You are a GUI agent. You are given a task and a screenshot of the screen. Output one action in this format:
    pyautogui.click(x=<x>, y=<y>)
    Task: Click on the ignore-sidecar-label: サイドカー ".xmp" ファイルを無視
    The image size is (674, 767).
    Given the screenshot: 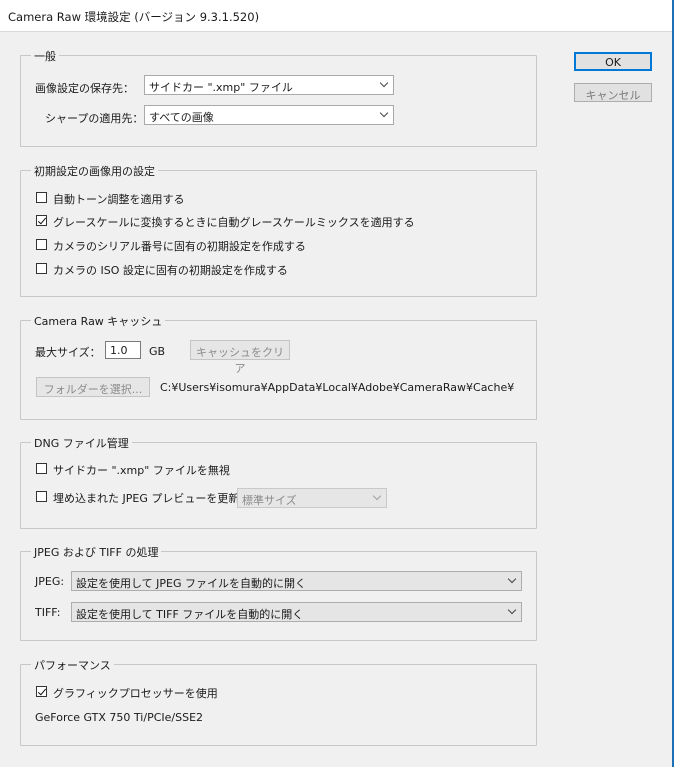 What is the action you would take?
    pyautogui.click(x=141, y=470)
    